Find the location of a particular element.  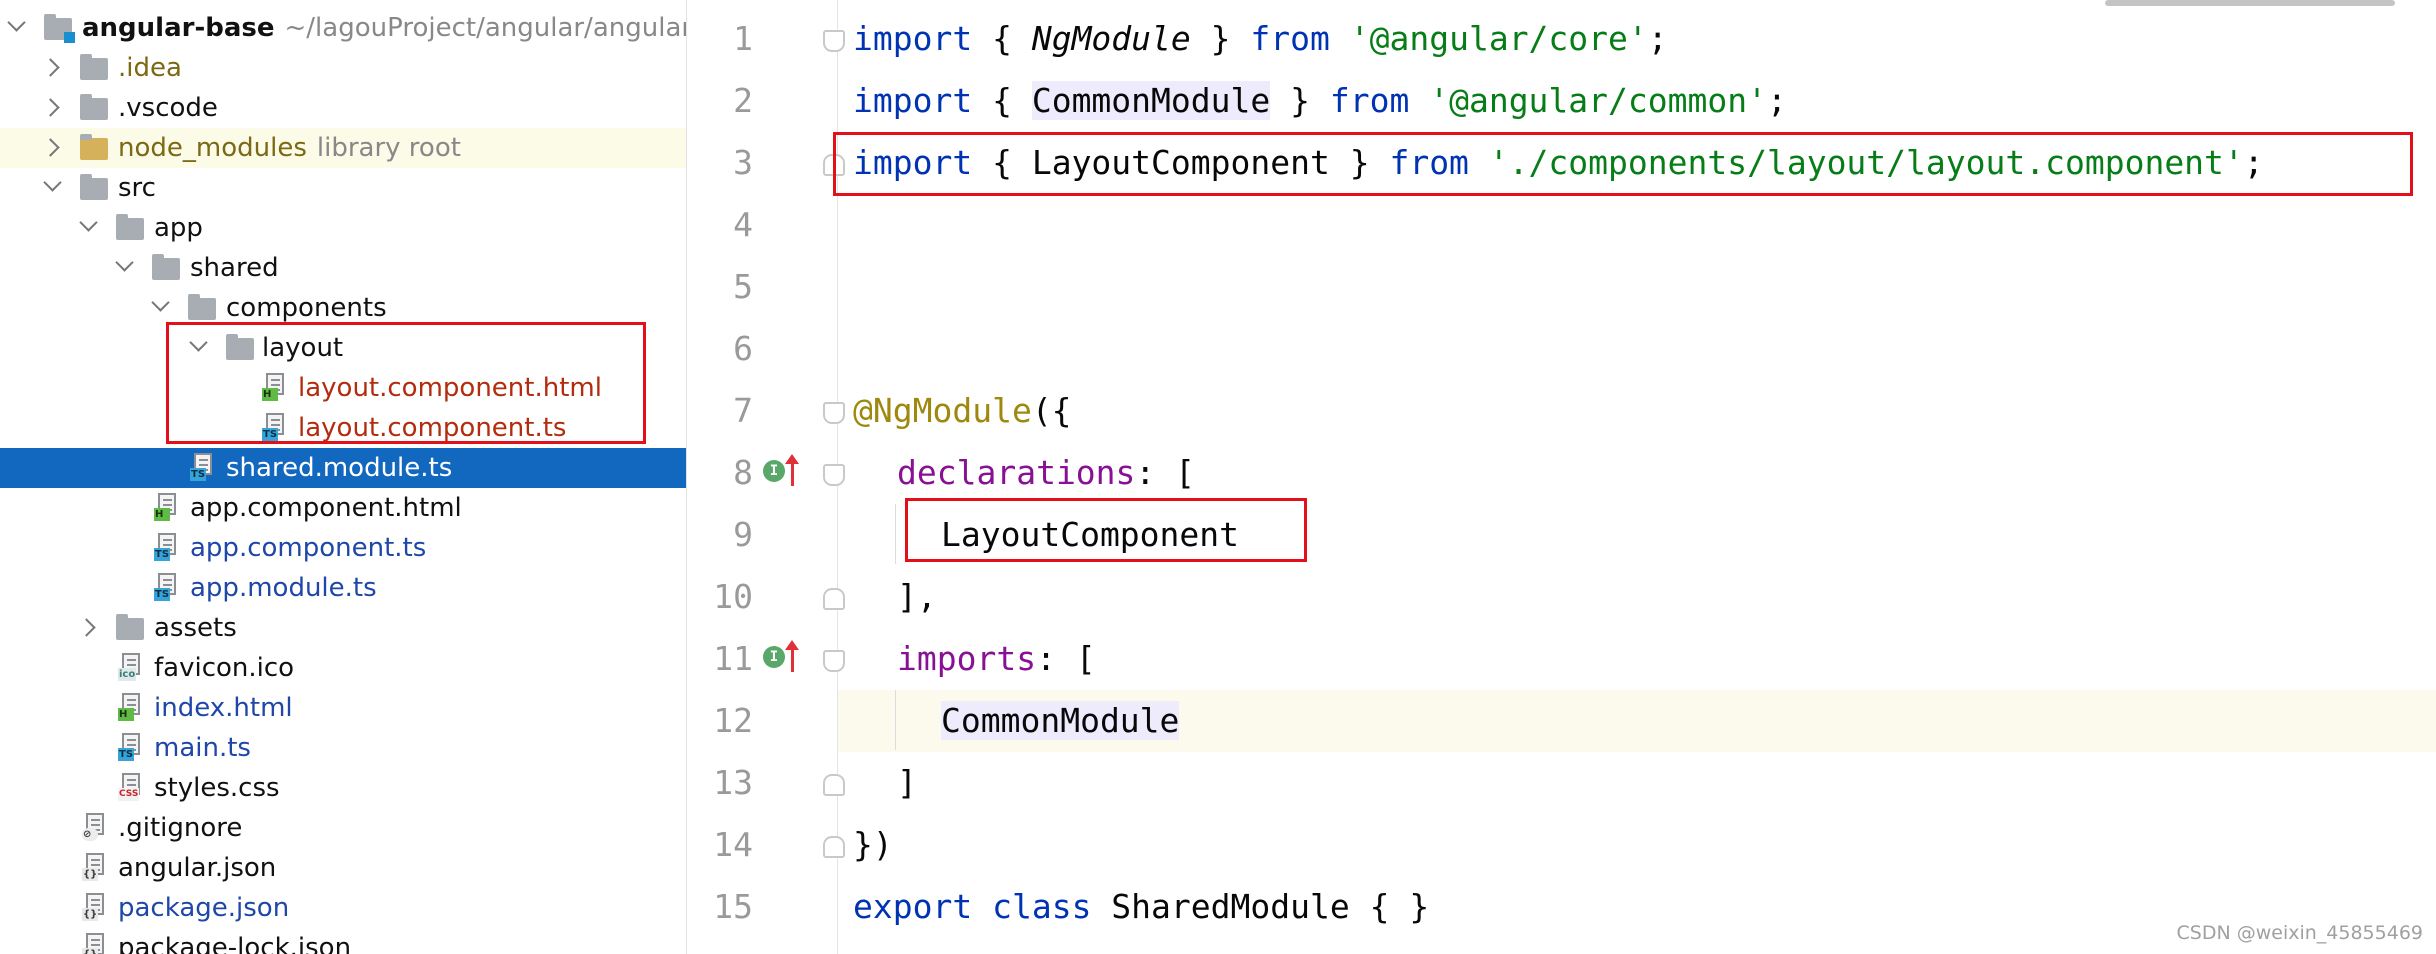

library-folder-icon is located at coordinates (94, 147).